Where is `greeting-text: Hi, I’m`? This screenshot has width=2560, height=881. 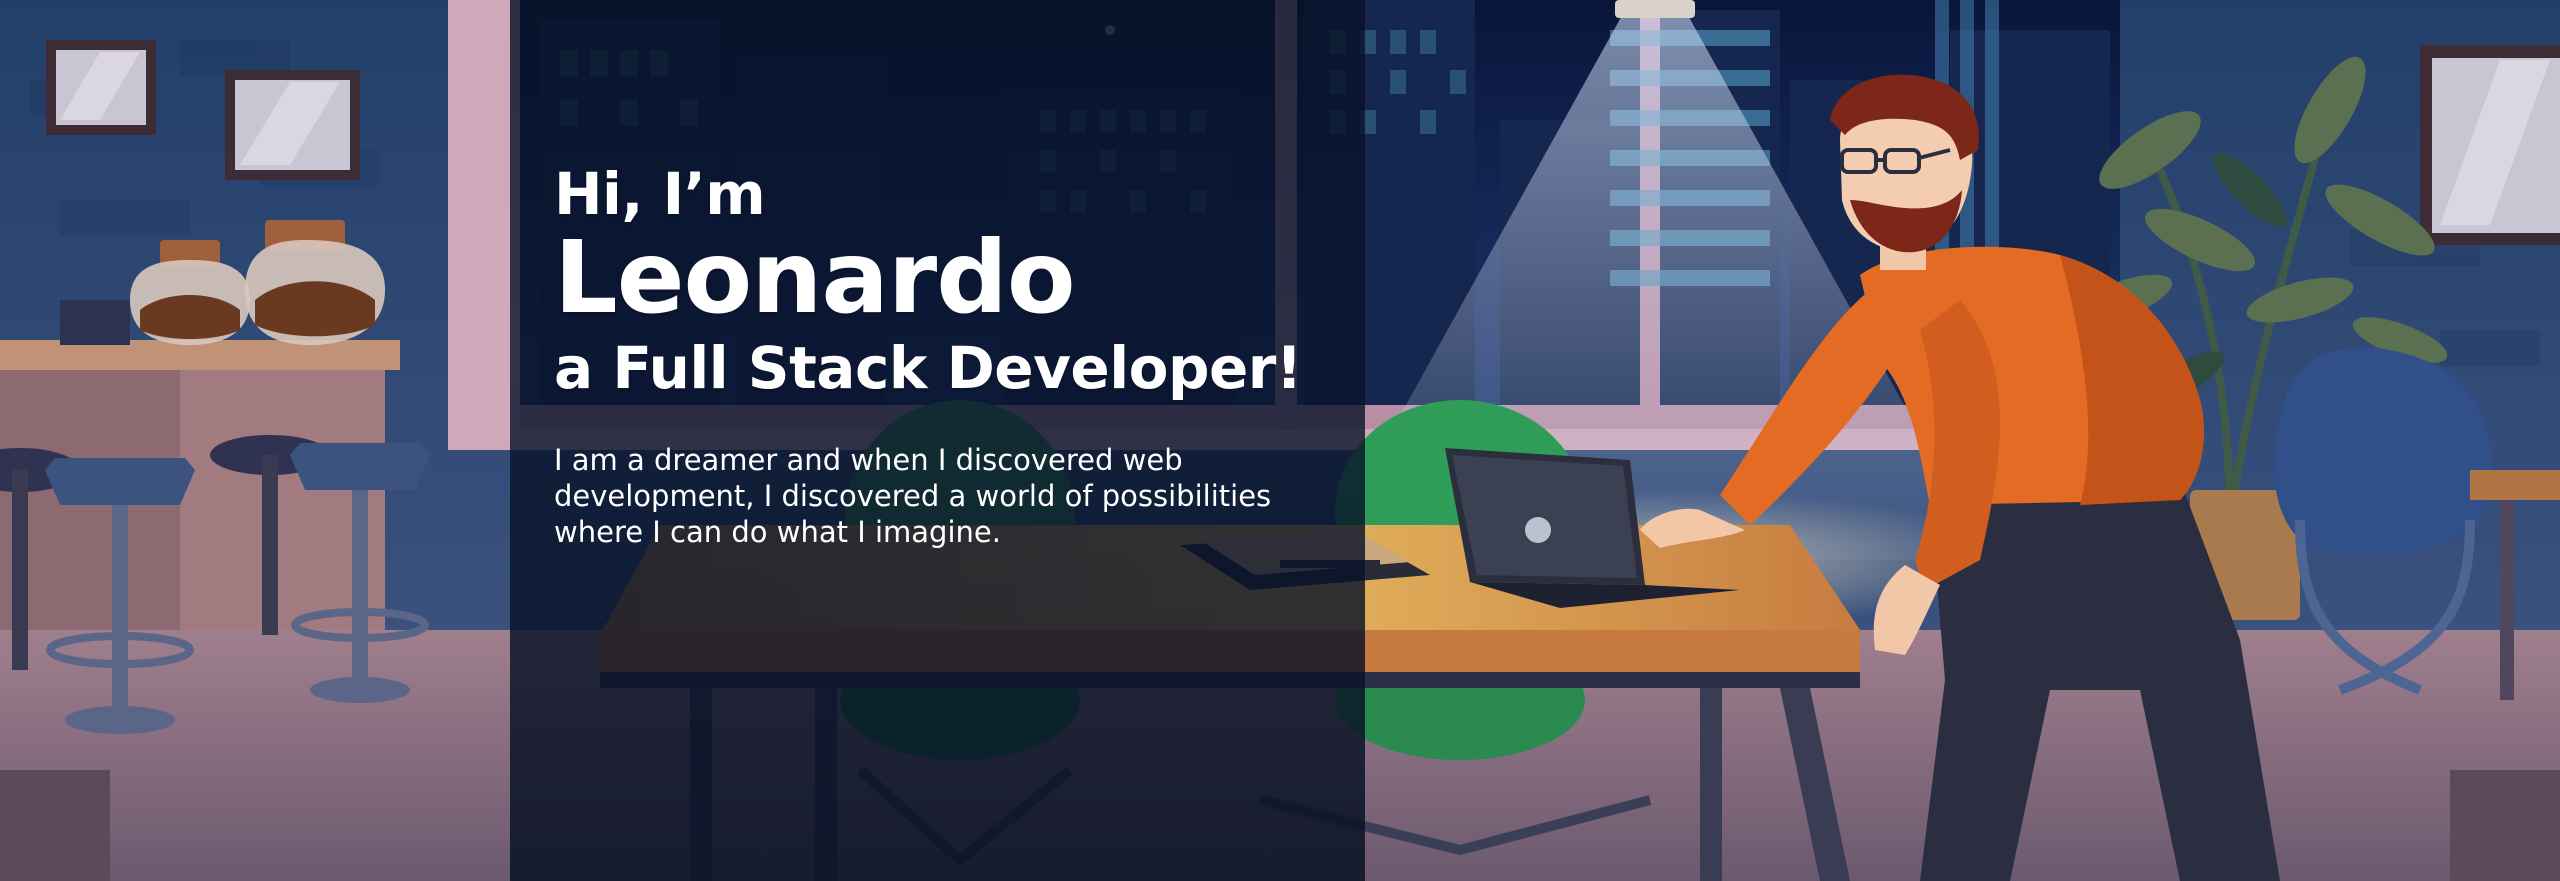
greeting-text: Hi, I’m is located at coordinates (660, 194).